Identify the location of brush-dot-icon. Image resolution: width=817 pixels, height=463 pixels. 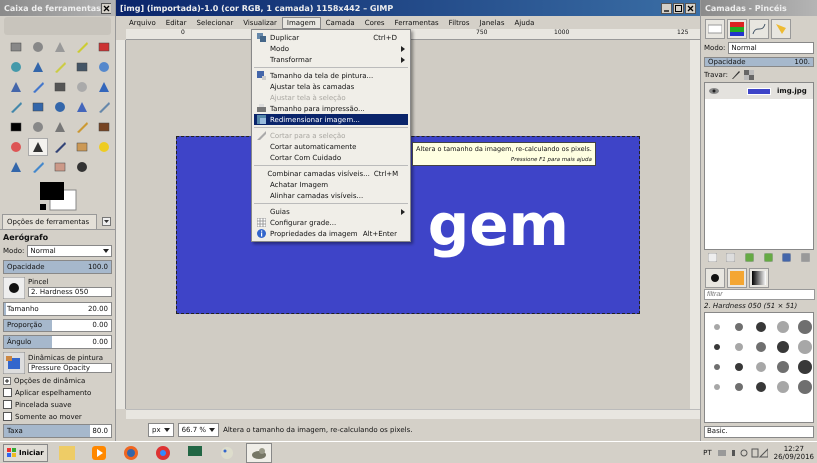
(715, 278).